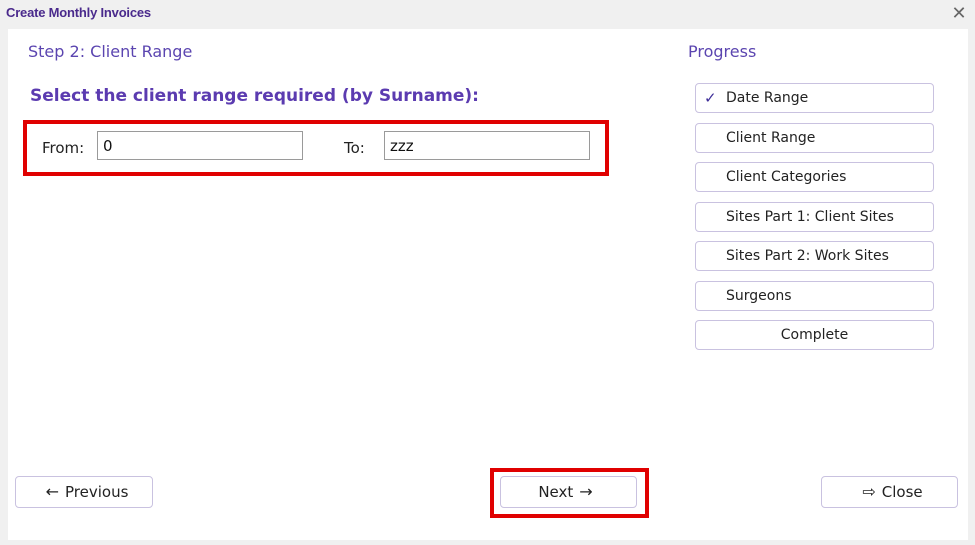 The image size is (975, 545). What do you see at coordinates (354, 148) in the screenshot?
I see `to-label: To:` at bounding box center [354, 148].